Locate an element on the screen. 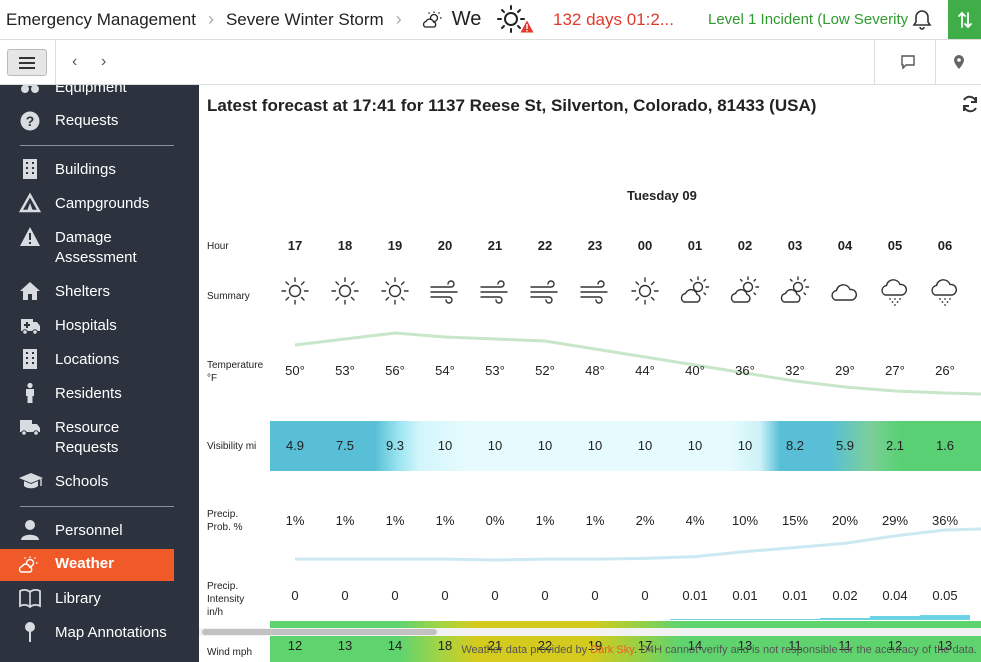 This screenshot has height=662, width=981. scrollbar-thumb is located at coordinates (319, 632).